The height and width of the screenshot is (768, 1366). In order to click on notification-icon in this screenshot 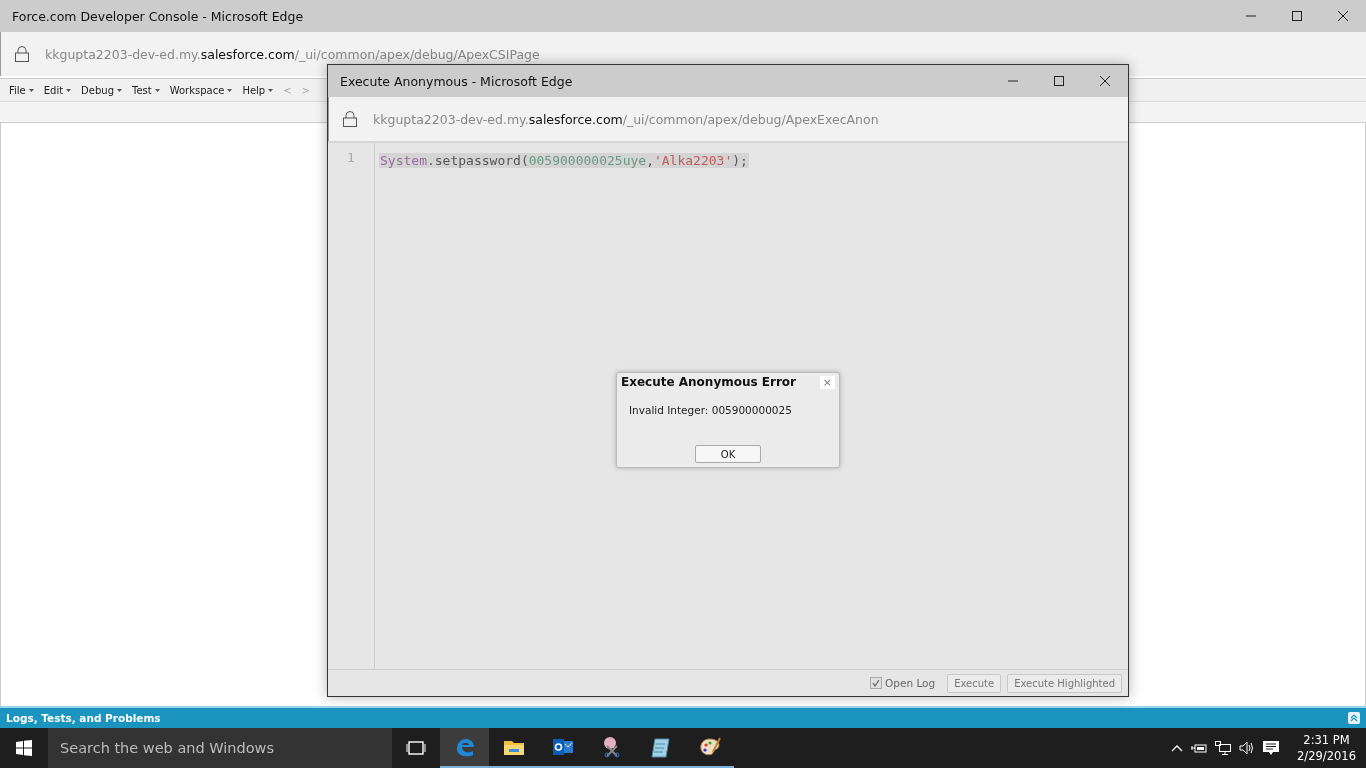, I will do `click(1271, 748)`.